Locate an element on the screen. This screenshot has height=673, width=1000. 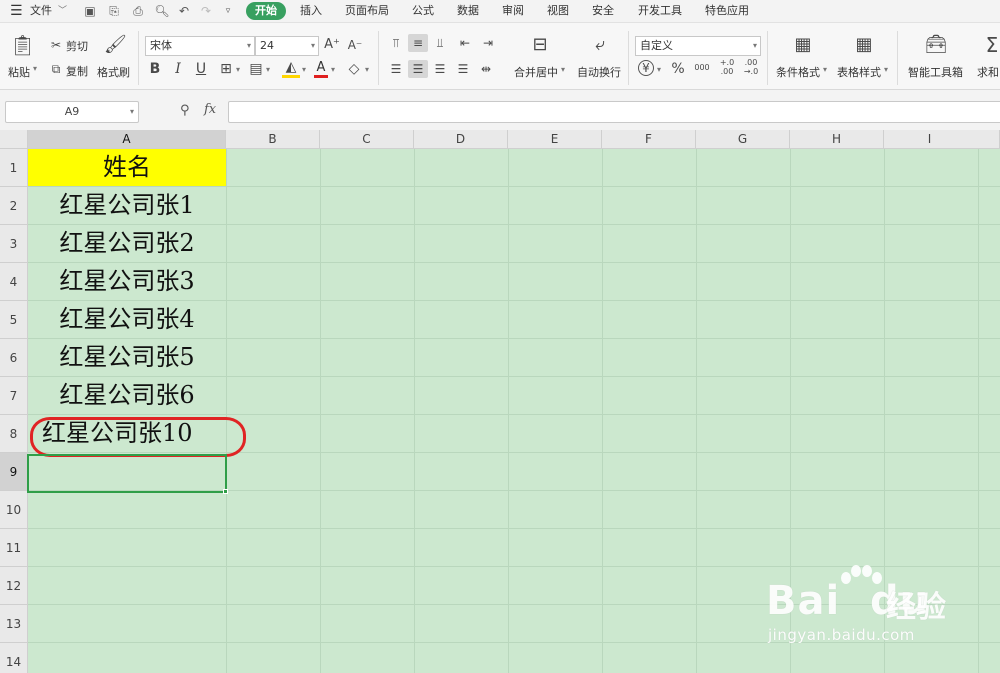
font-size-select: 24 ▾ is located at coordinates (287, 46).